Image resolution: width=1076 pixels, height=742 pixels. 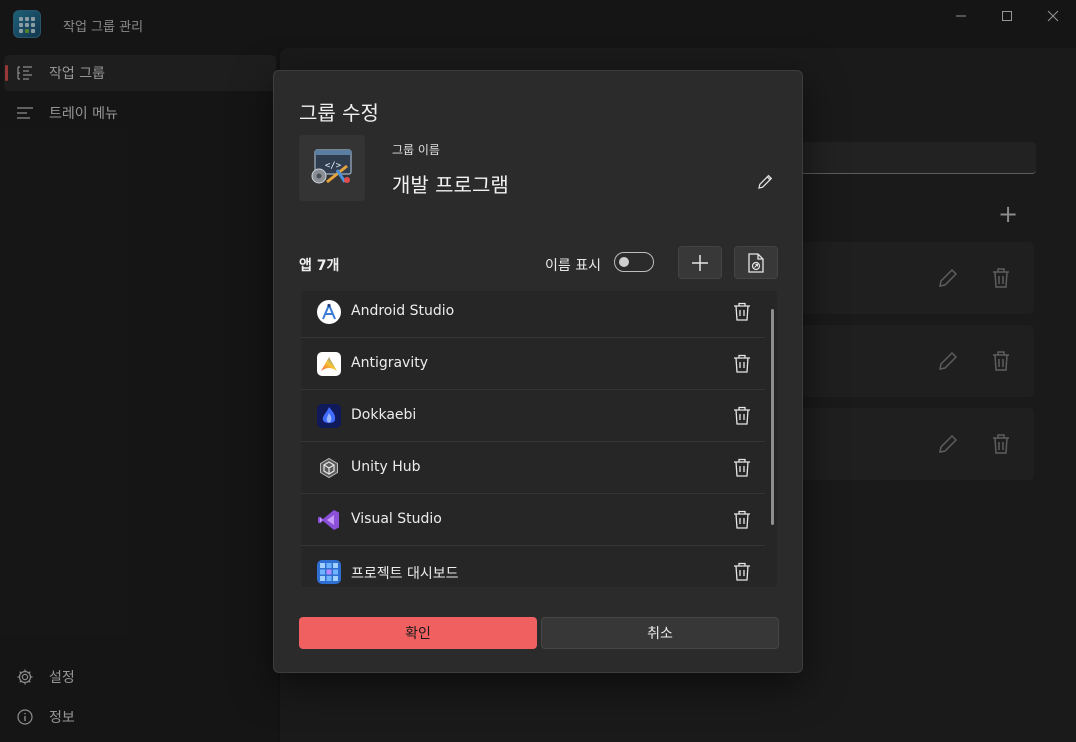 What do you see at coordinates (396, 519) in the screenshot?
I see `app-name: Visual Studio` at bounding box center [396, 519].